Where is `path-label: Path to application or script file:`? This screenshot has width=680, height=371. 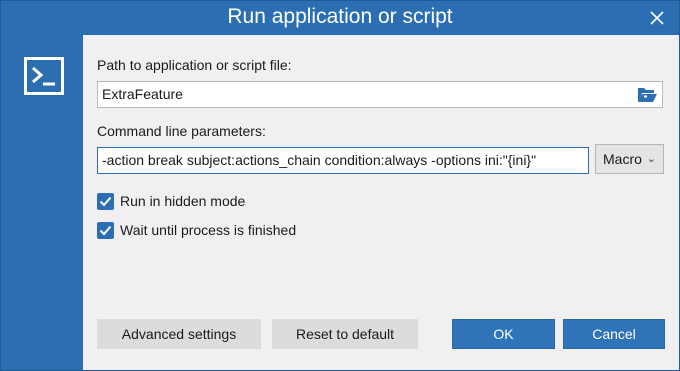 path-label: Path to application or script file: is located at coordinates (194, 65).